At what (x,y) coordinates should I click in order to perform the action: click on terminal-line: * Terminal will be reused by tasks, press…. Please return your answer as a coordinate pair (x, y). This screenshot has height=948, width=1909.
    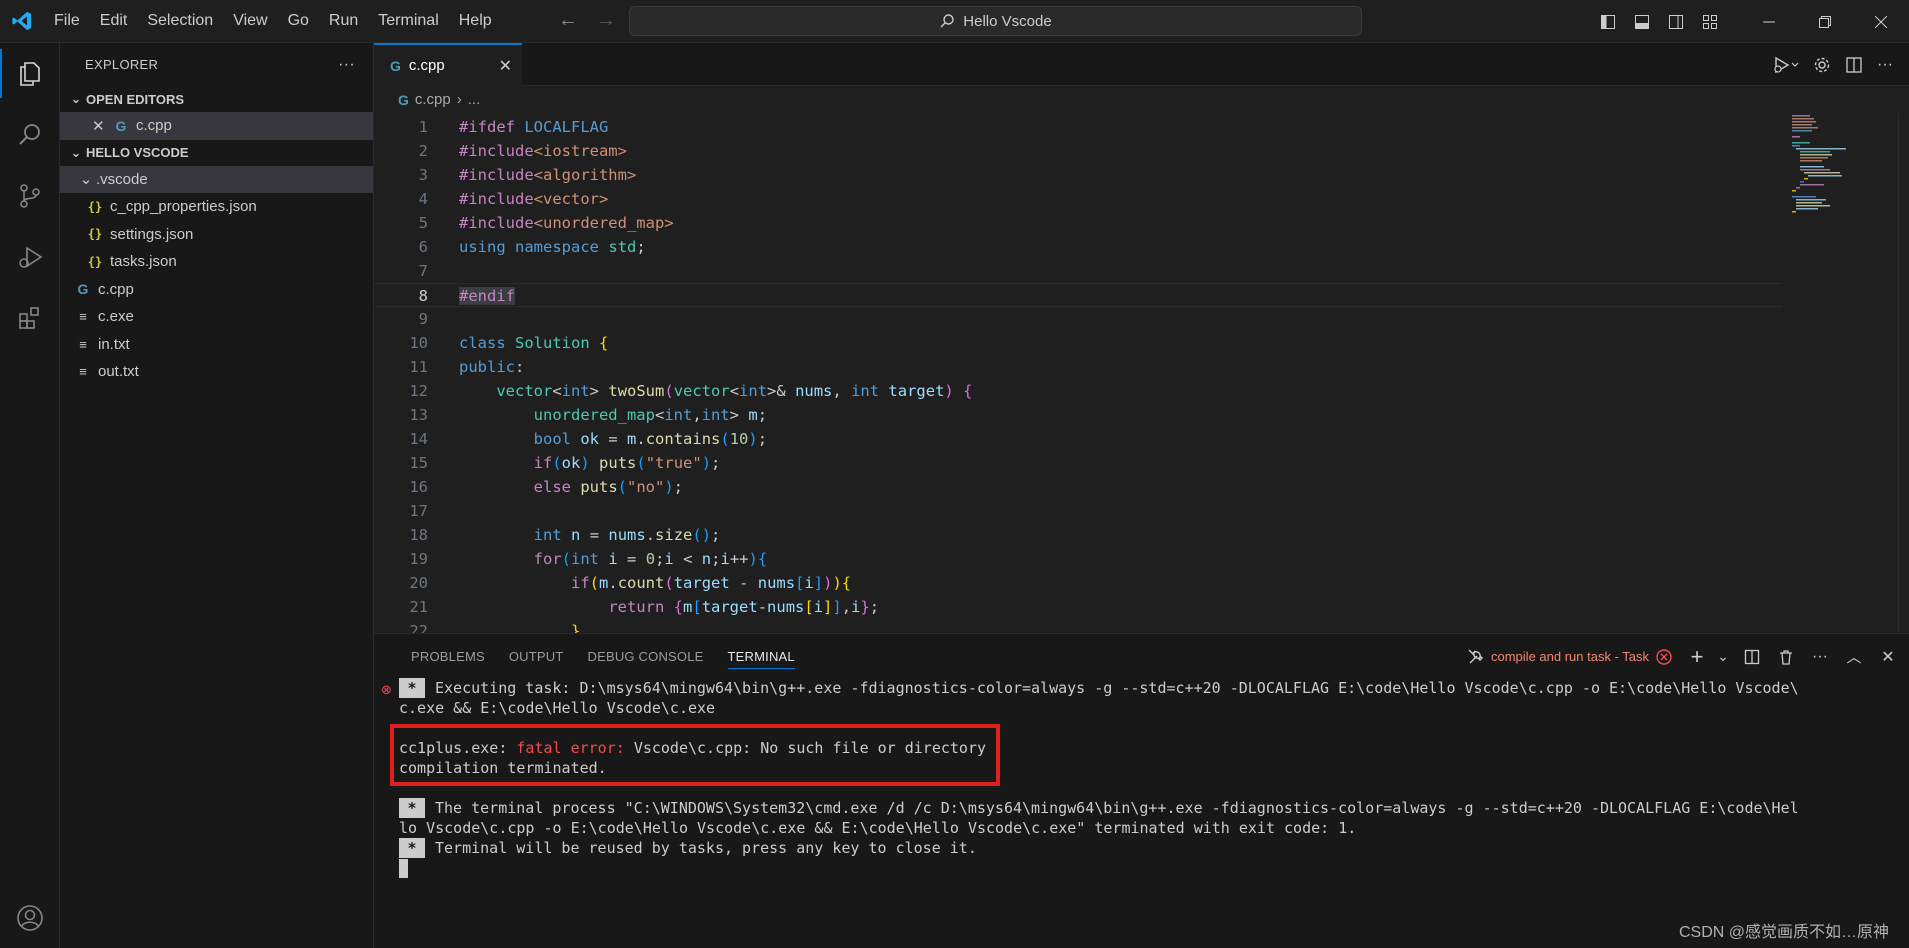
    Looking at the image, I should click on (1149, 848).